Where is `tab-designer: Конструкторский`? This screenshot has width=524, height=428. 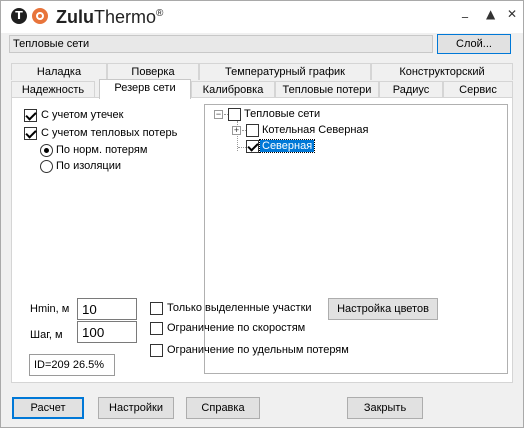 tab-designer: Конструкторский is located at coordinates (442, 71).